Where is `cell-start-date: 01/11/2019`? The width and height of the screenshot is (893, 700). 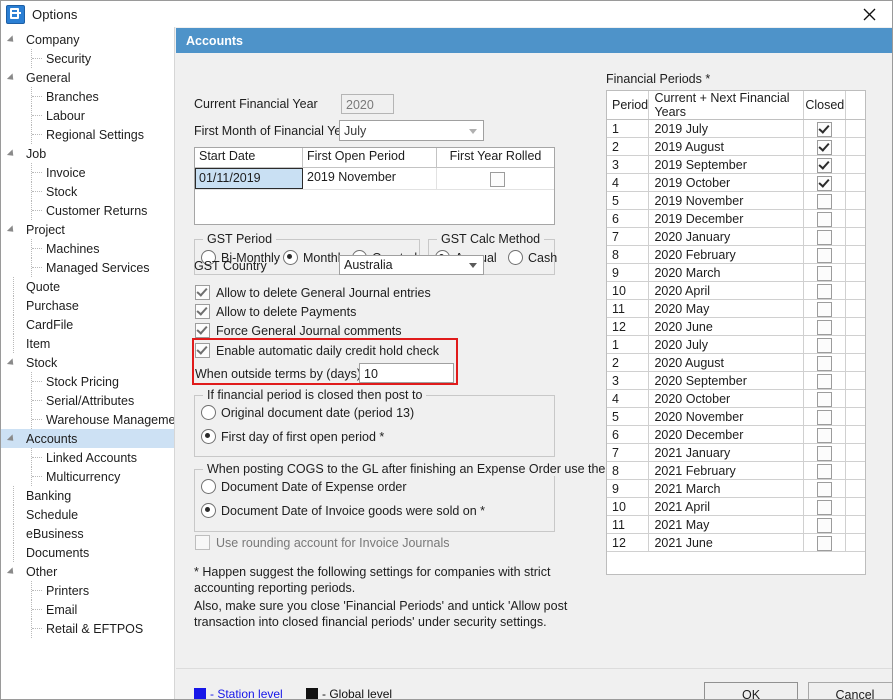 cell-start-date: 01/11/2019 is located at coordinates (249, 178).